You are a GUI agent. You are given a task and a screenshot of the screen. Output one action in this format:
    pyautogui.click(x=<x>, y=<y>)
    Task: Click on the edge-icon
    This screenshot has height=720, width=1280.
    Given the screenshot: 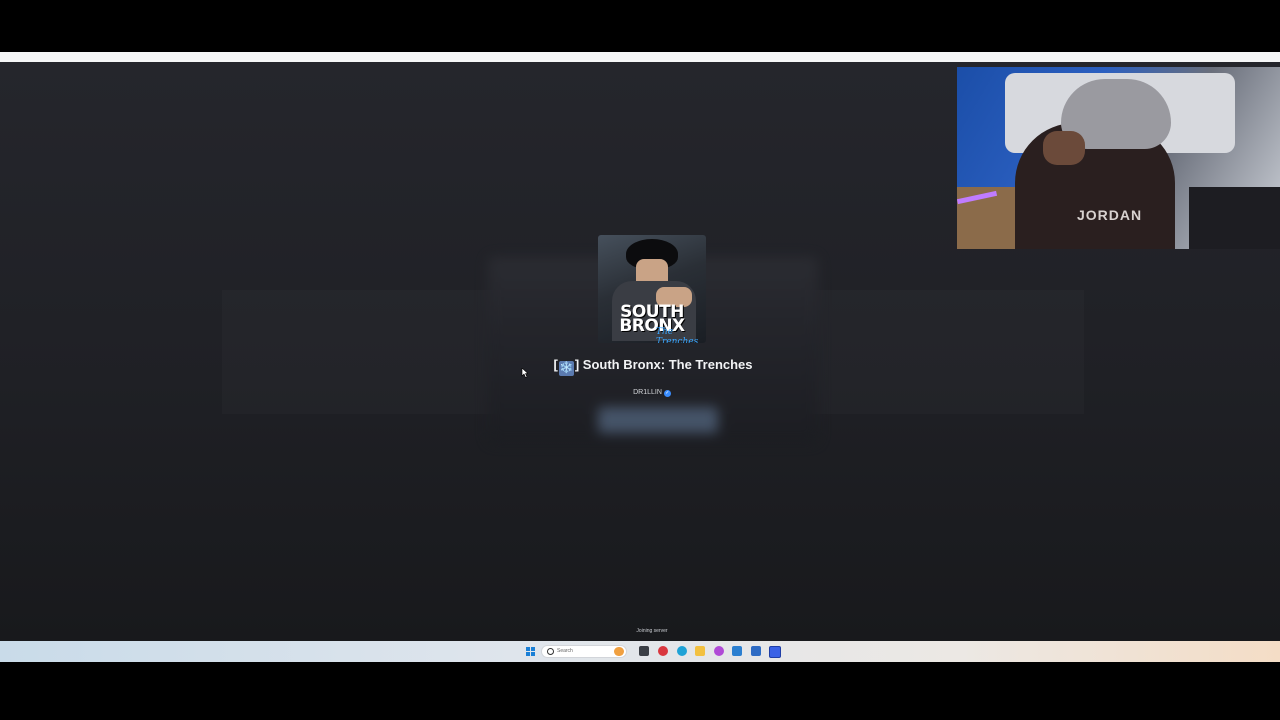 What is the action you would take?
    pyautogui.click(x=682, y=651)
    